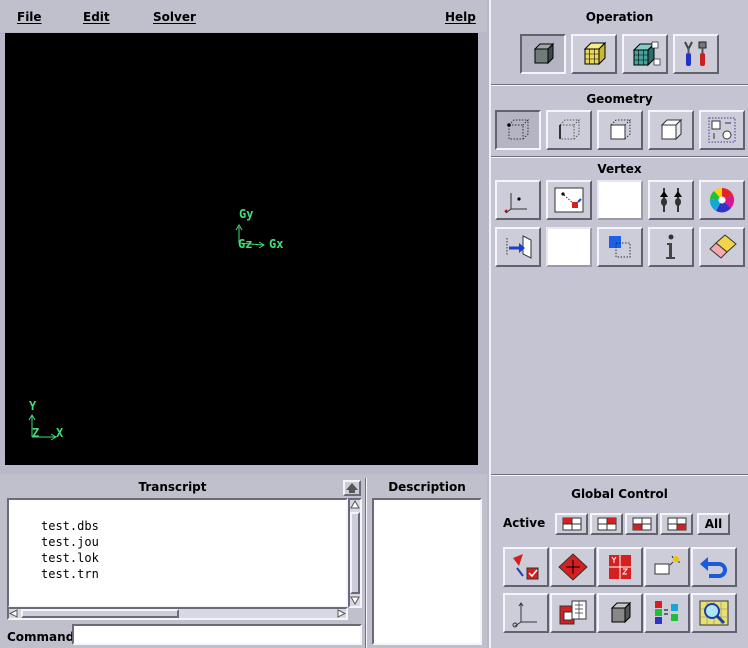 This screenshot has width=748, height=648. Describe the element at coordinates (43, 637) in the screenshot. I see `command-label: Command:` at that location.